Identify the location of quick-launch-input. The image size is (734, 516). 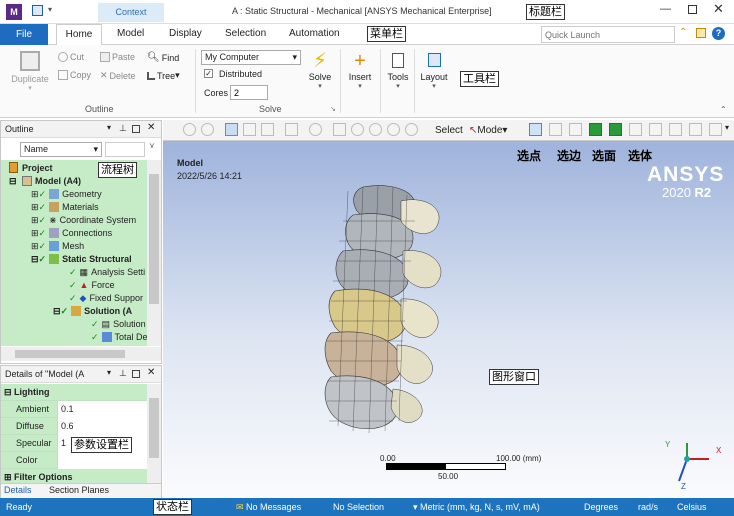
(608, 34).